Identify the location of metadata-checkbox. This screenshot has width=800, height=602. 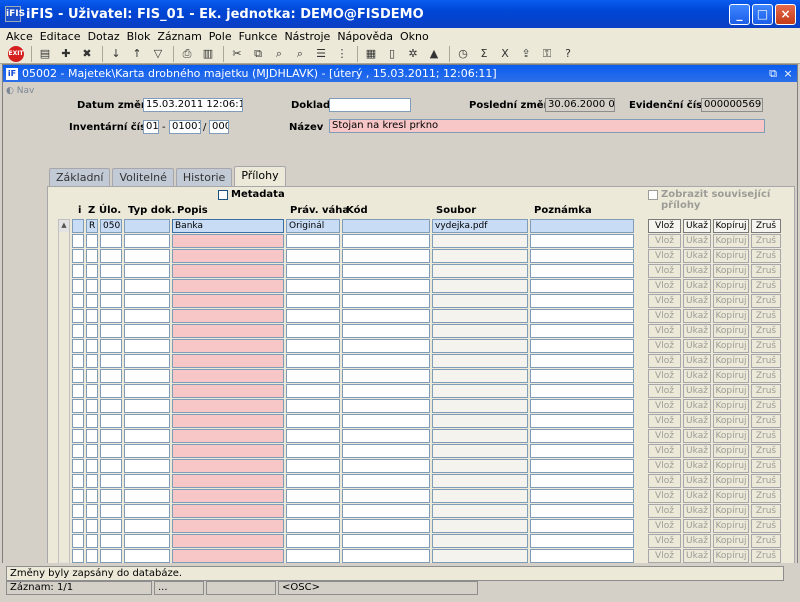
(223, 195).